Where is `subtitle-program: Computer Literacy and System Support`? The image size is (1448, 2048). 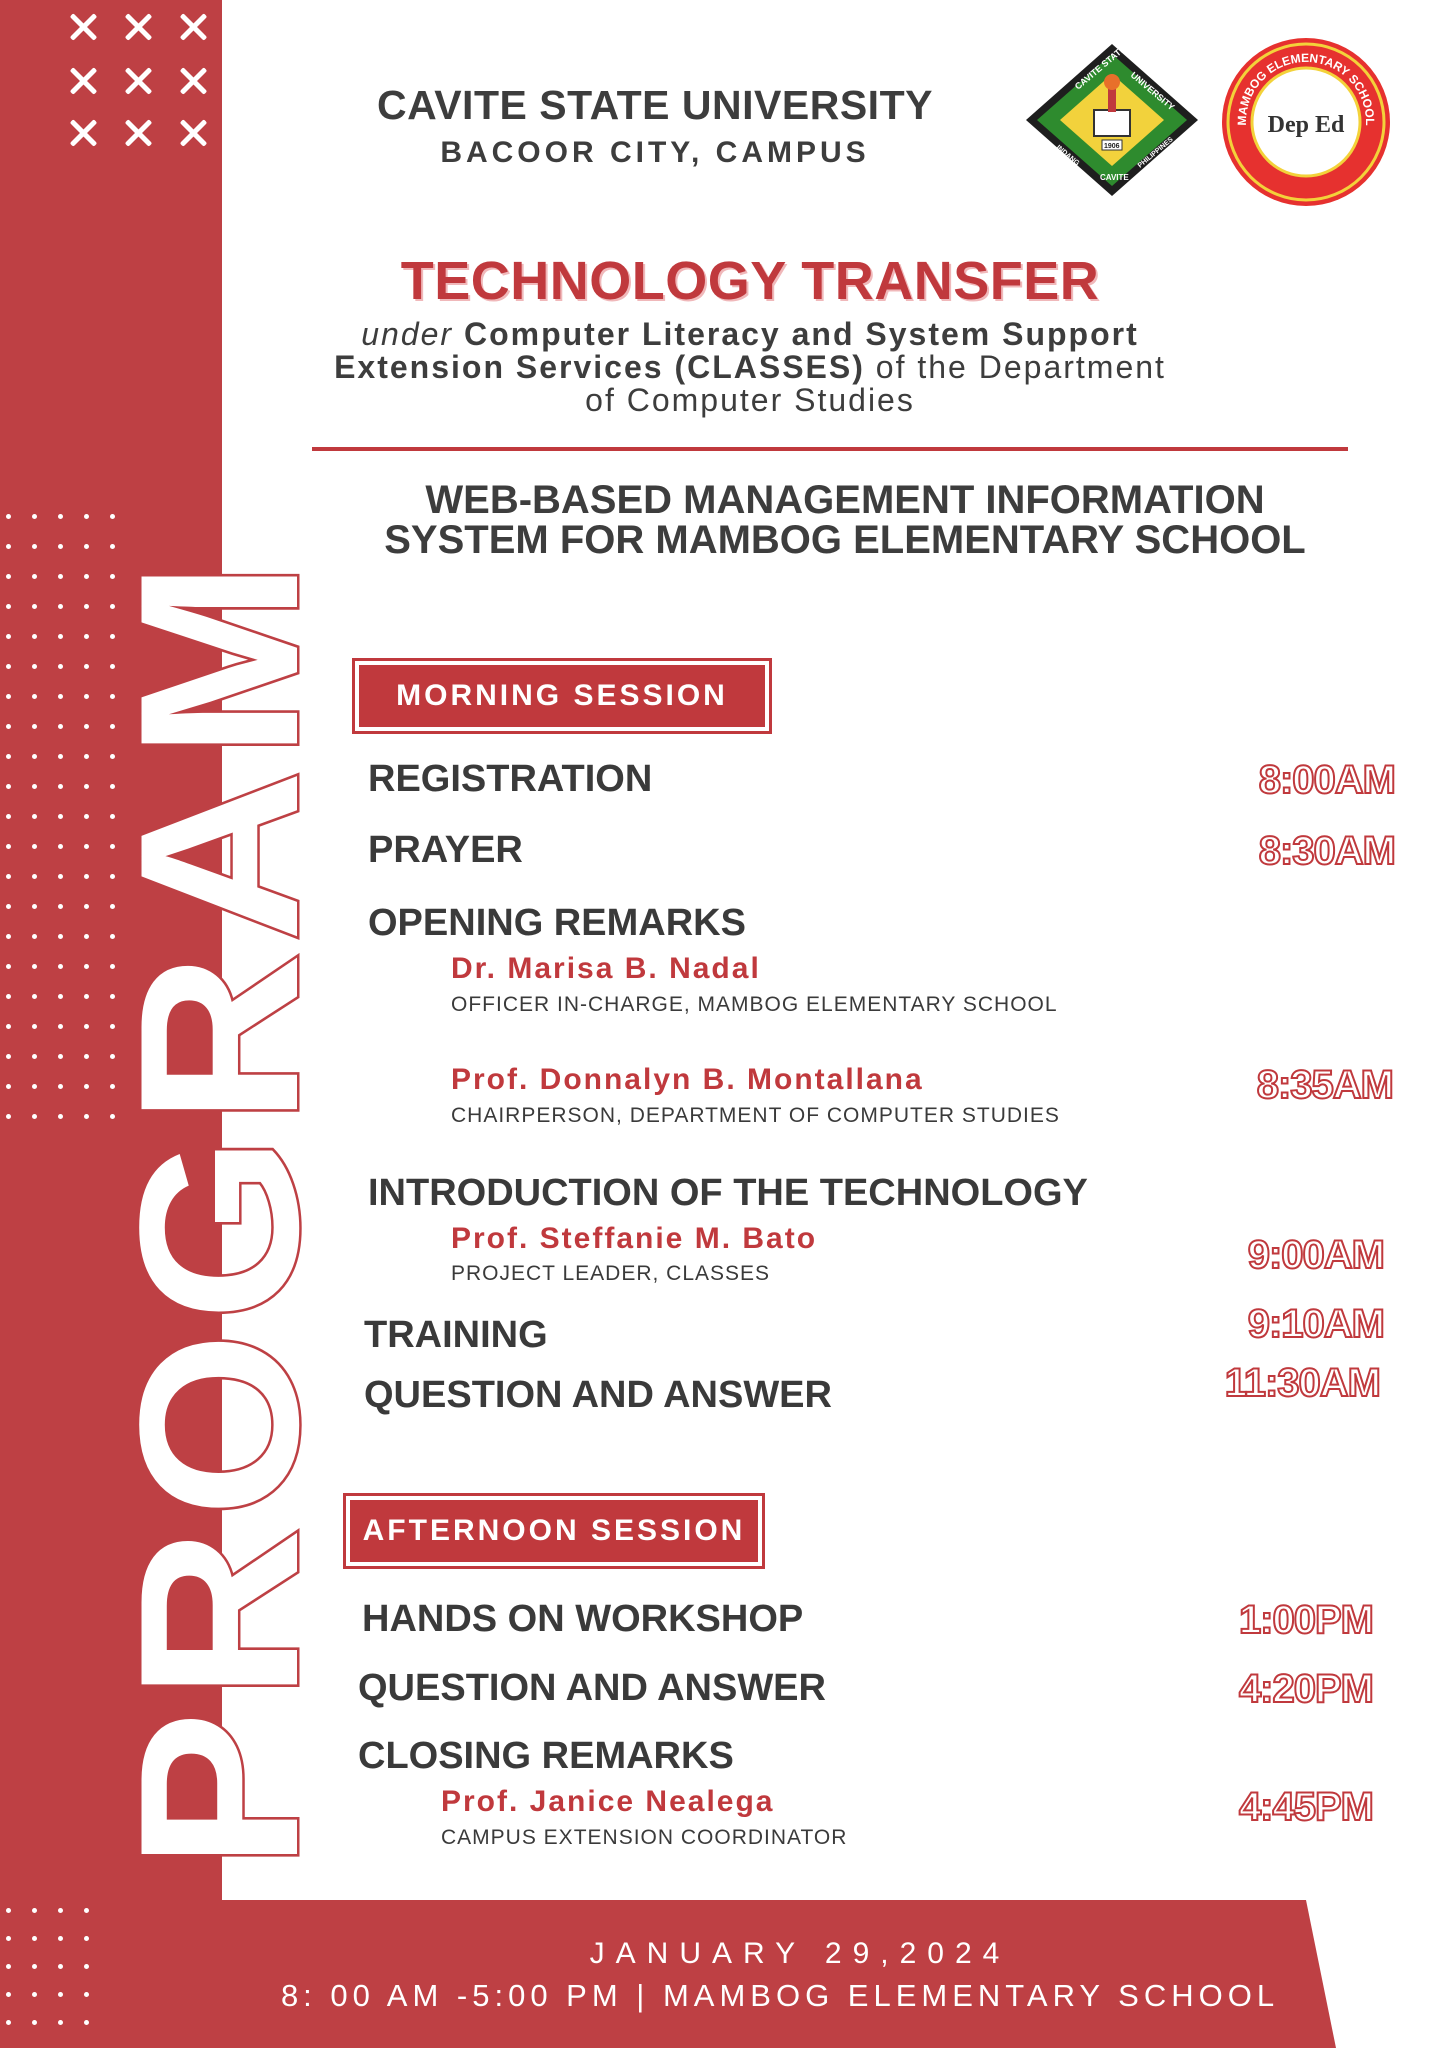 subtitle-program: Computer Literacy and System Support is located at coordinates (801, 334).